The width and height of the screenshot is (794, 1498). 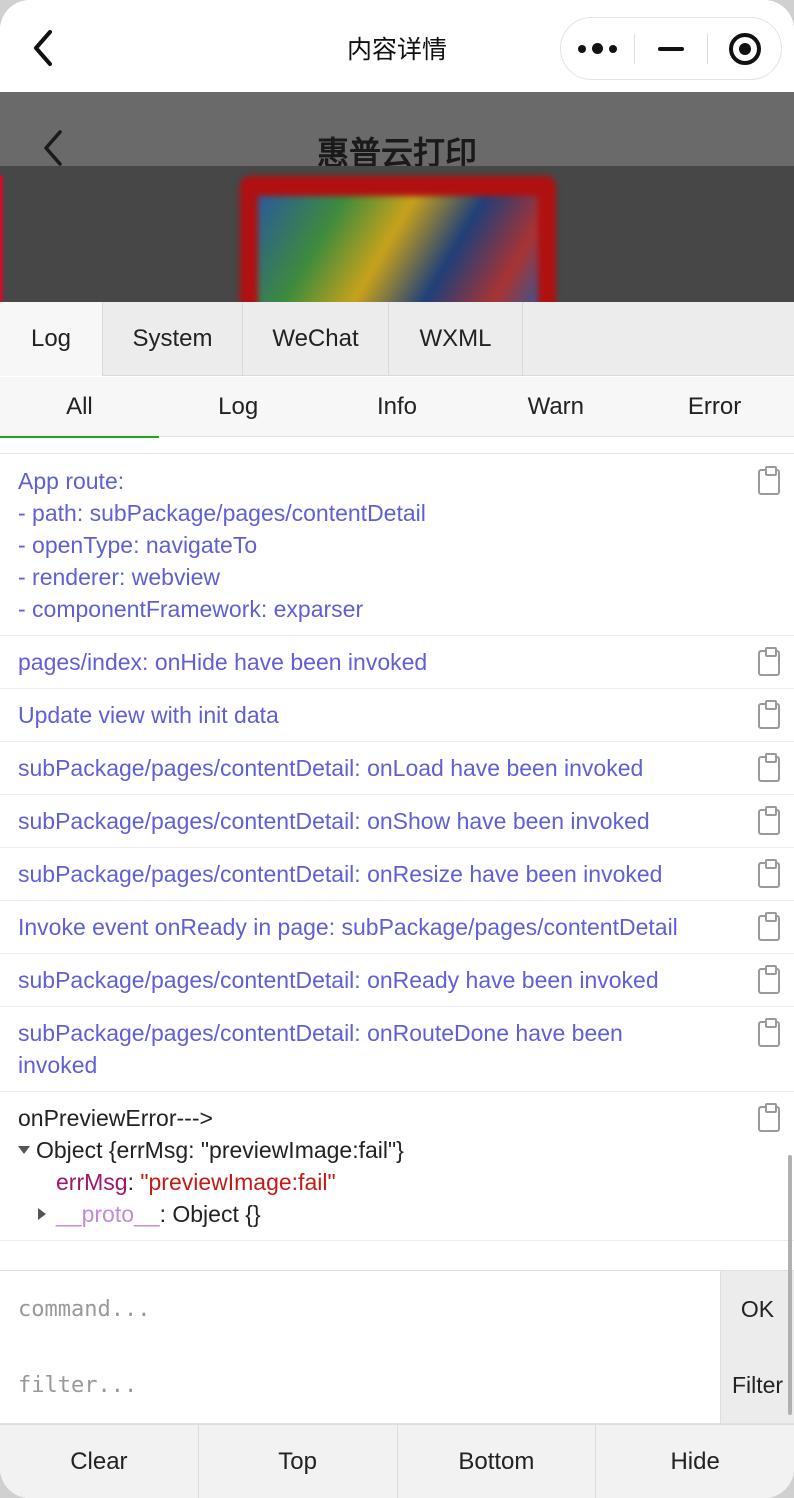 What do you see at coordinates (58, 1065) in the screenshot?
I see `log-line: invoked` at bounding box center [58, 1065].